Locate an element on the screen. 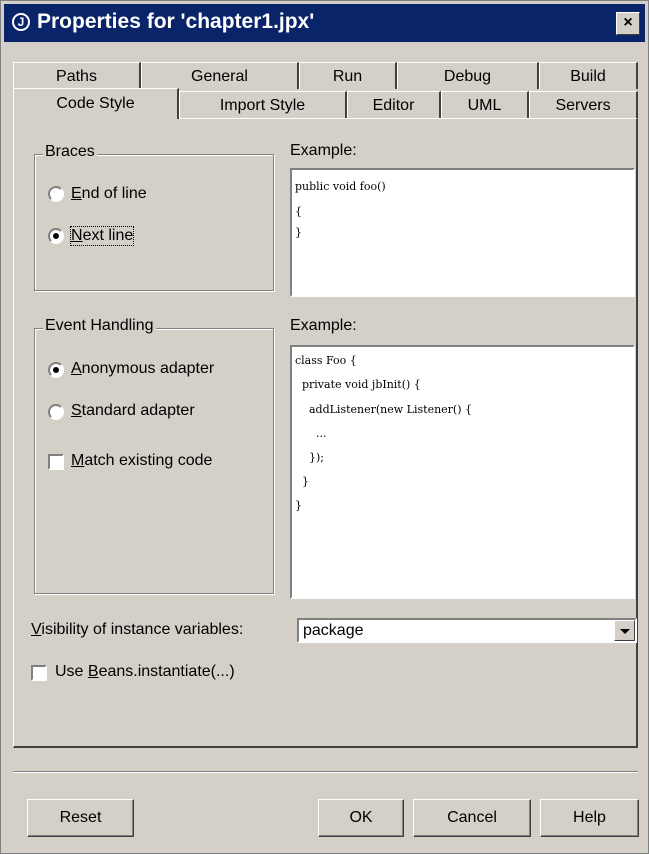 Image resolution: width=649 pixels, height=854 pixels. tab-general: General is located at coordinates (220, 75).